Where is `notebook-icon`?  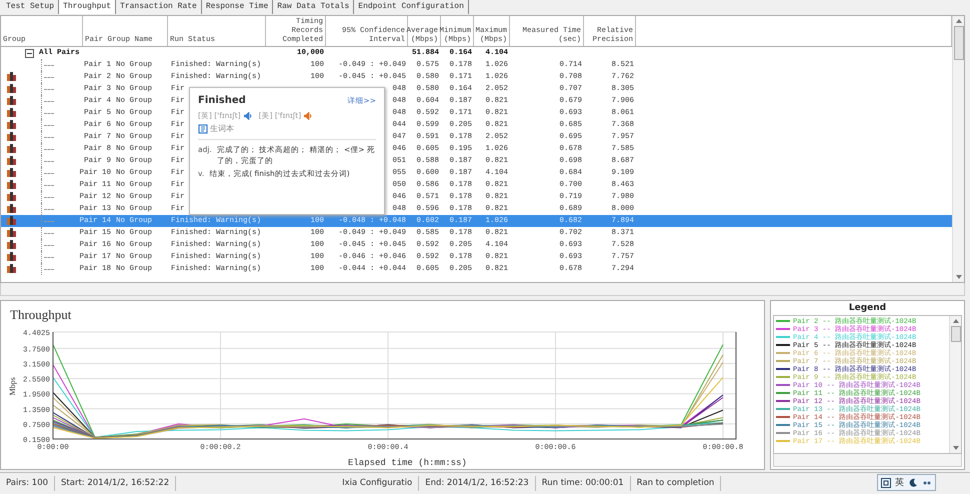
notebook-icon is located at coordinates (203, 129).